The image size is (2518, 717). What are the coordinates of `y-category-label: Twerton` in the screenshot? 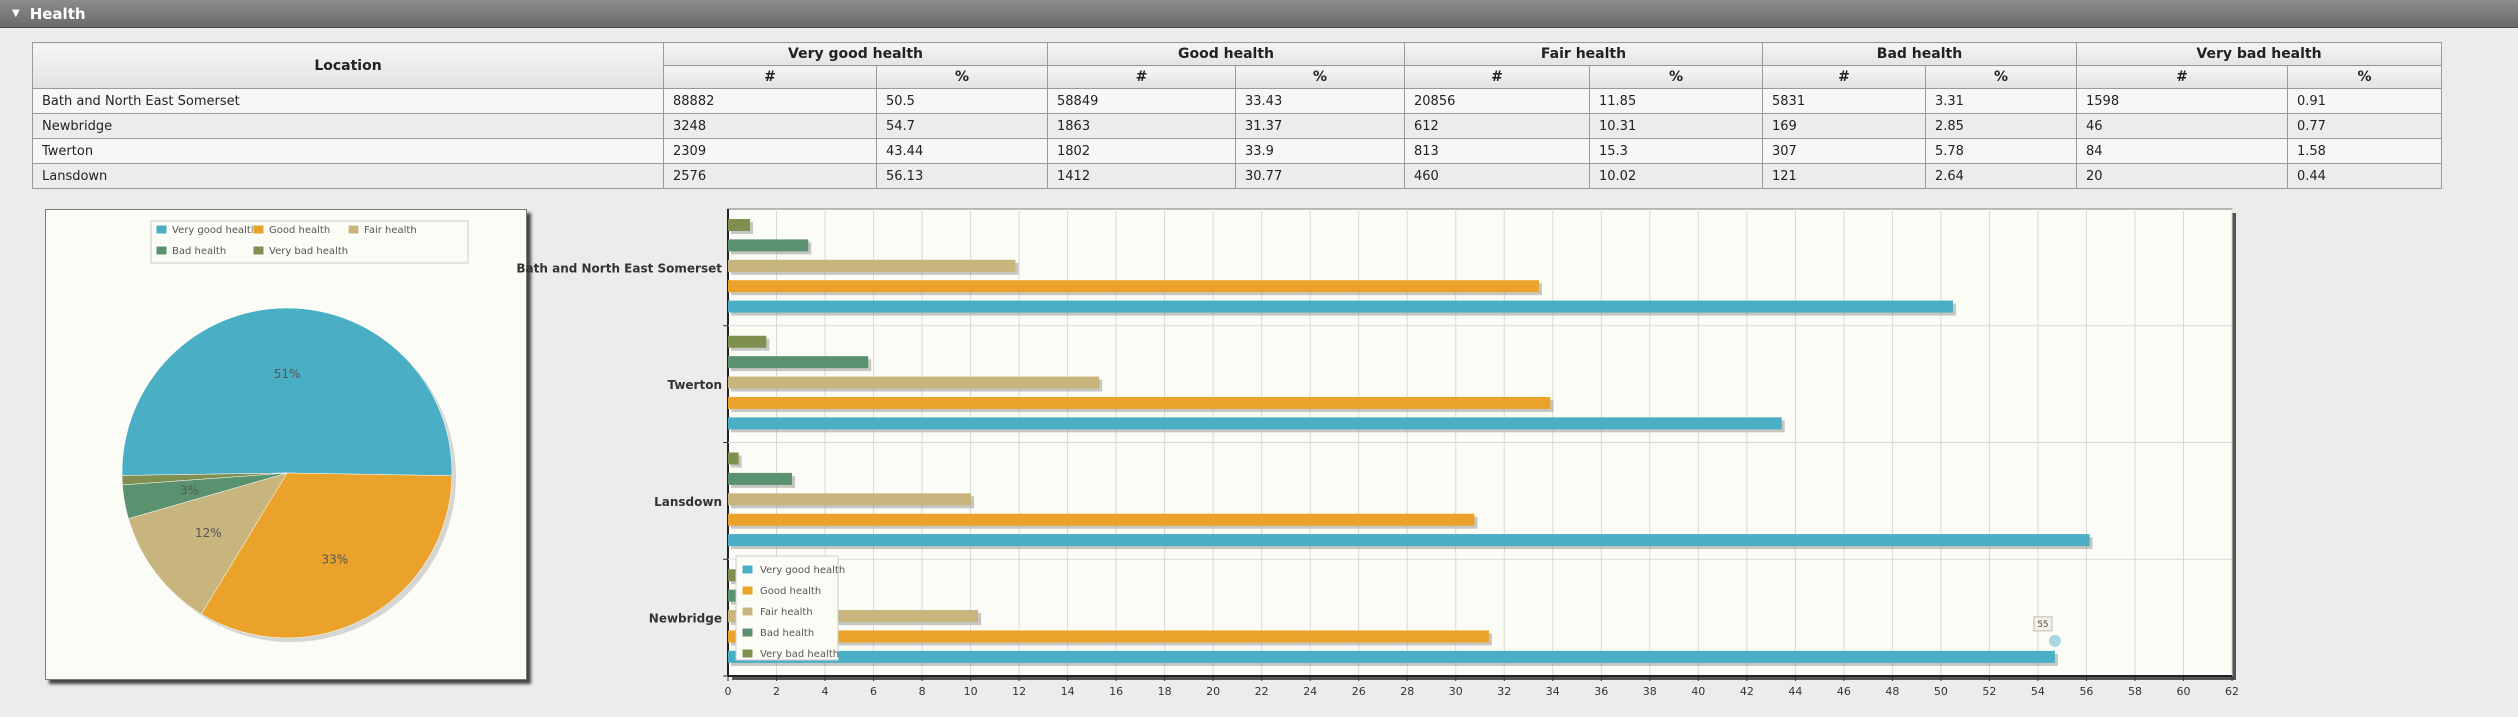 It's located at (694, 385).